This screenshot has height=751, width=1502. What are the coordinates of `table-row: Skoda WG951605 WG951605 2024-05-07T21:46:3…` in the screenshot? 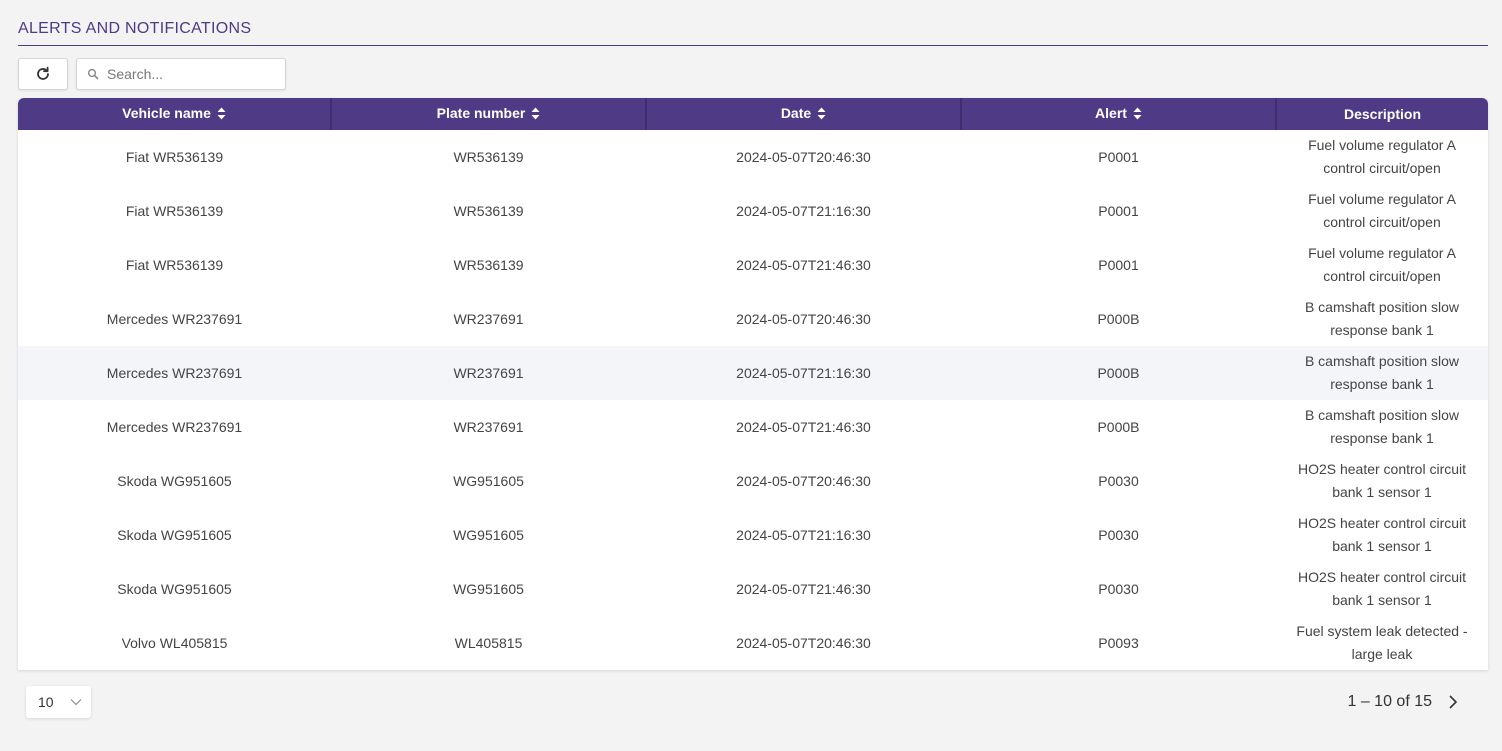 It's located at (753, 589).